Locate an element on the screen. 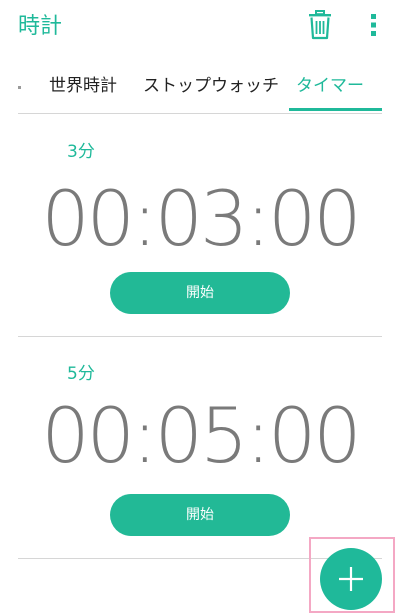  timer-divider is located at coordinates (200, 336).